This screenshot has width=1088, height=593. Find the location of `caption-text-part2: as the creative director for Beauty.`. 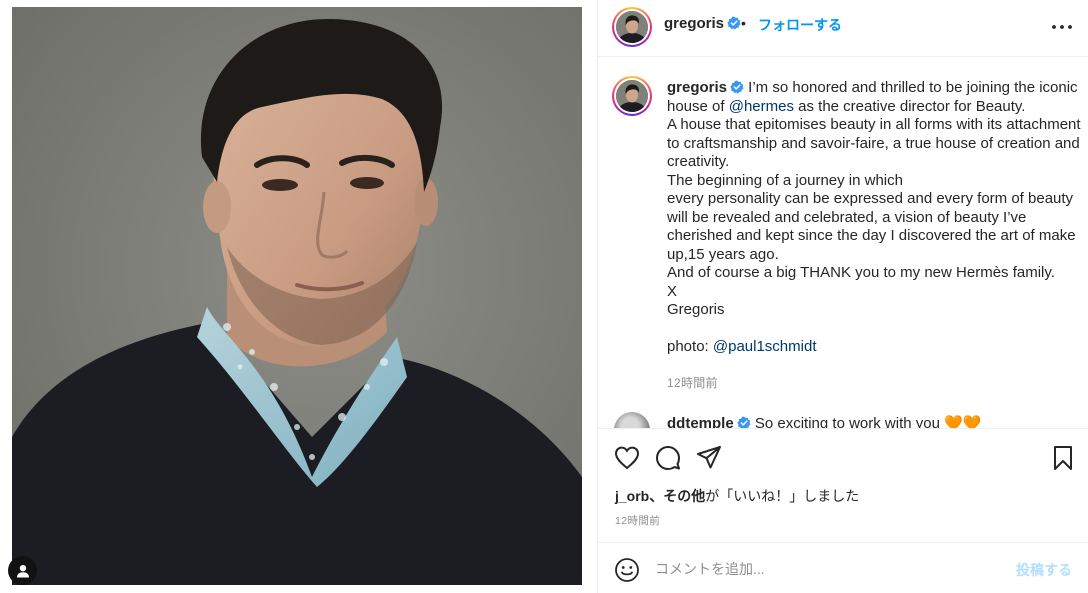

caption-text-part2: as the creative director for Beauty. is located at coordinates (909, 106).